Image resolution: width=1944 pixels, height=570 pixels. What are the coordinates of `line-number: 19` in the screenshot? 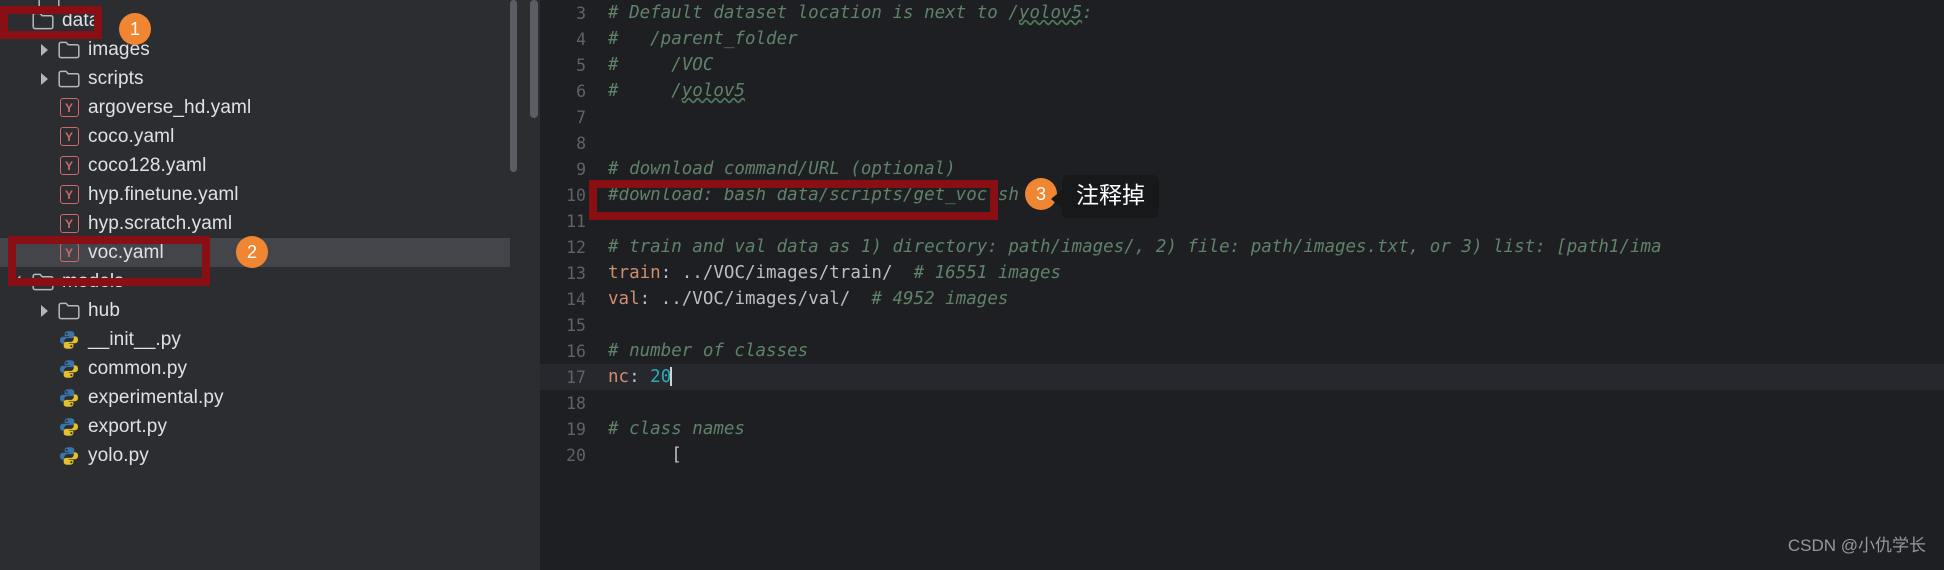 It's located at (576, 429).